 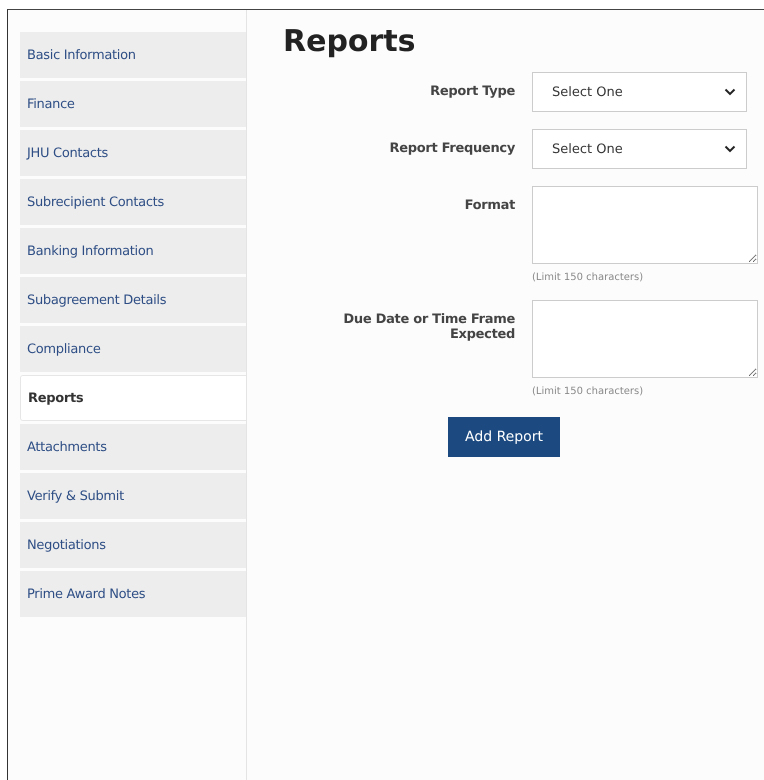 What do you see at coordinates (133, 447) in the screenshot?
I see `sidebar-tab: Attachments` at bounding box center [133, 447].